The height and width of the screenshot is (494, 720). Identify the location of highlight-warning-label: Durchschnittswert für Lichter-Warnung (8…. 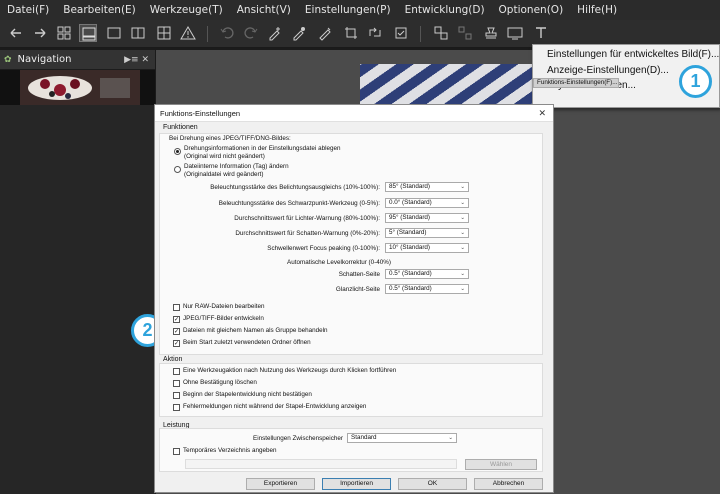
(307, 218).